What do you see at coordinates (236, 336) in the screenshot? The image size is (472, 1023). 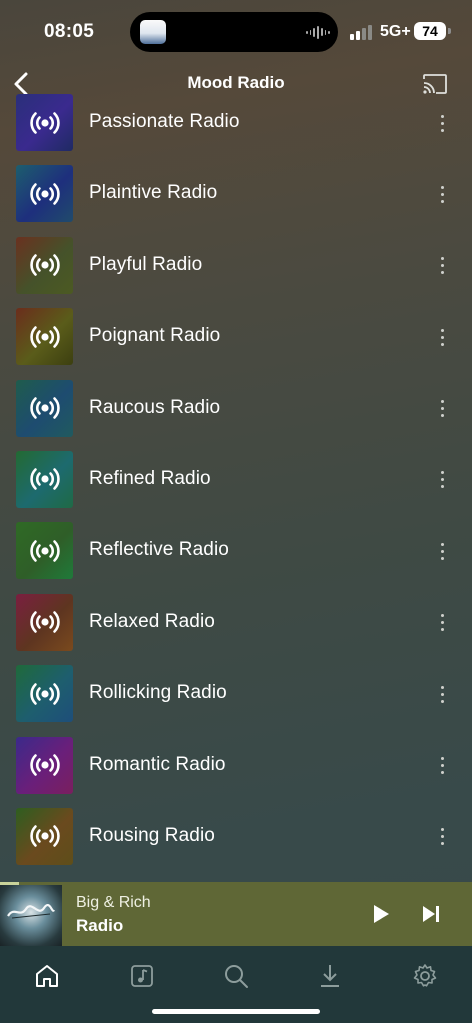 I see `station-row: Poignant Radio` at bounding box center [236, 336].